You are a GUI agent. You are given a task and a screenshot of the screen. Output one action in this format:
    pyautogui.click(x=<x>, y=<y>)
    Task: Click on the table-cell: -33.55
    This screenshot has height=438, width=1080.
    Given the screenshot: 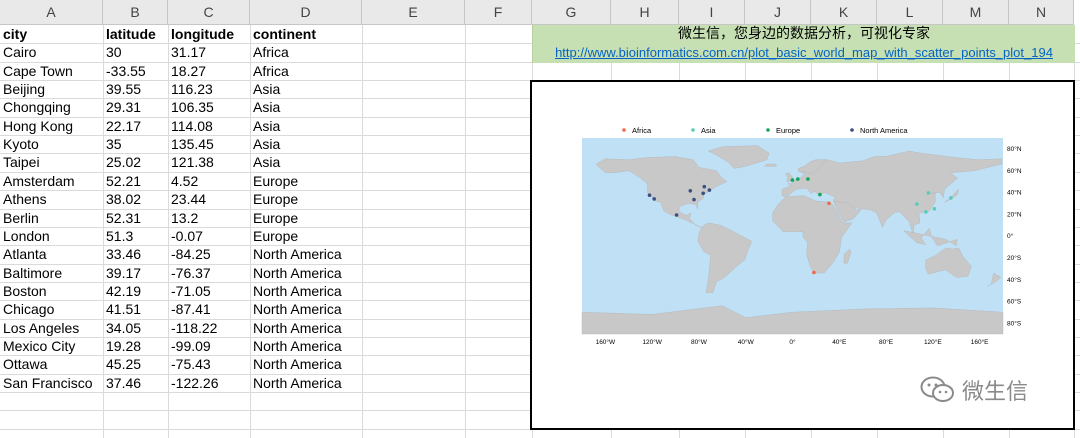 What is the action you would take?
    pyautogui.click(x=124, y=71)
    